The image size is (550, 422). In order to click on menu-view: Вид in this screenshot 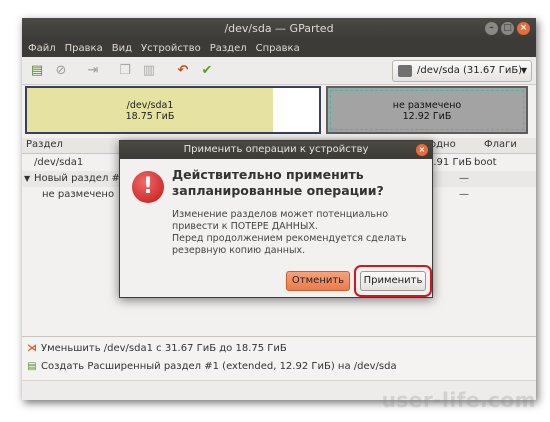, I will do `click(122, 48)`.